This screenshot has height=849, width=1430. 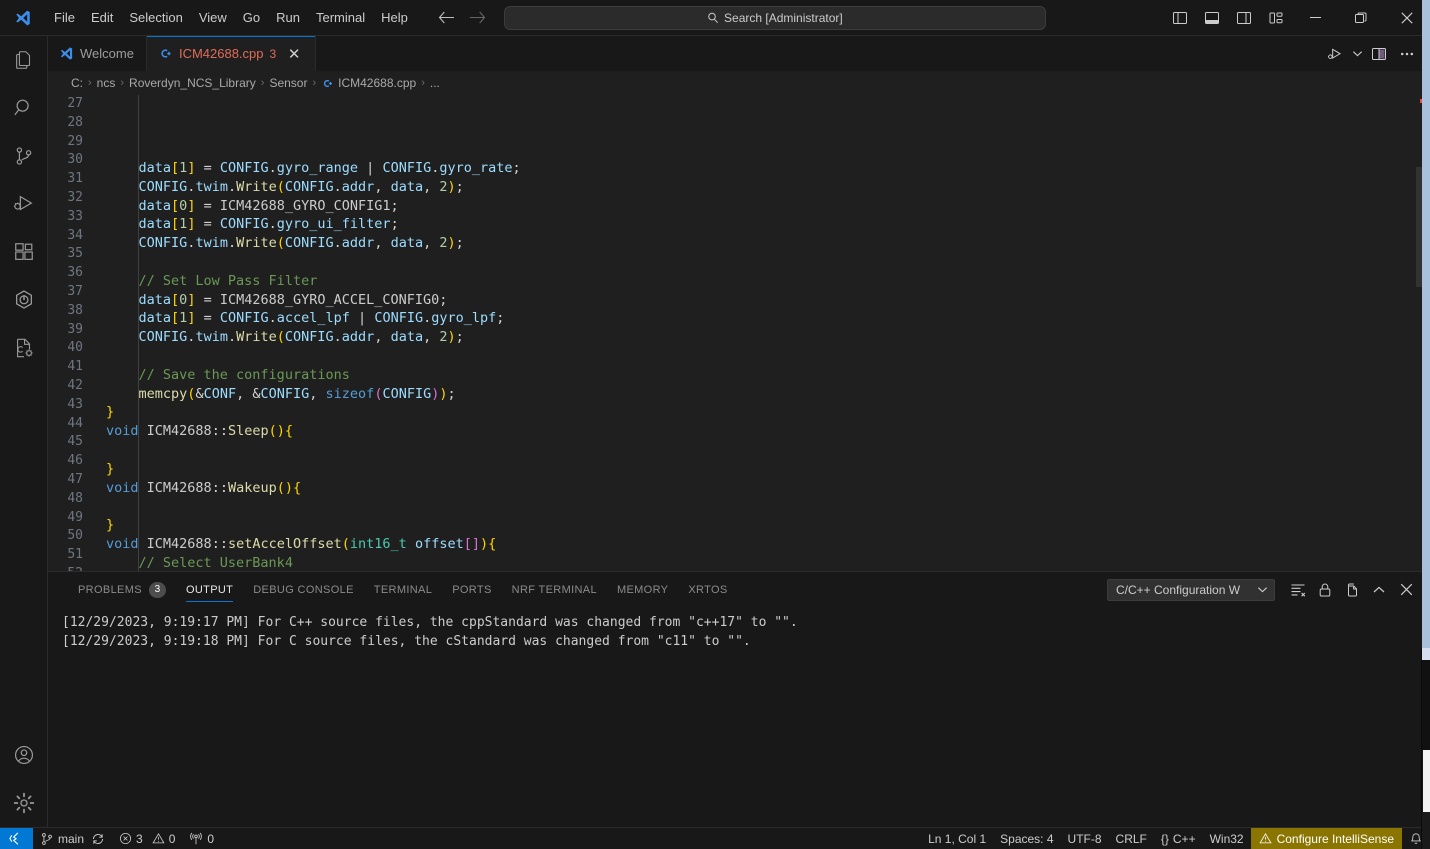 What do you see at coordinates (97, 53) in the screenshot?
I see `tab-welcome: Welcome` at bounding box center [97, 53].